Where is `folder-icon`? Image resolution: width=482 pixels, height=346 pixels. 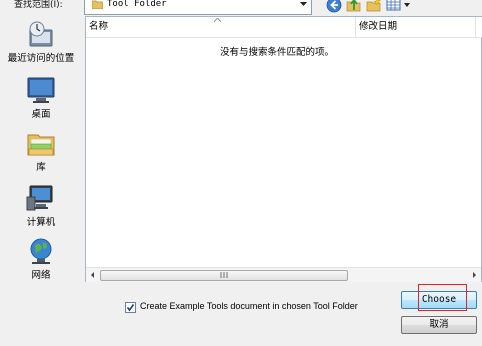
folder-icon is located at coordinates (97, 4).